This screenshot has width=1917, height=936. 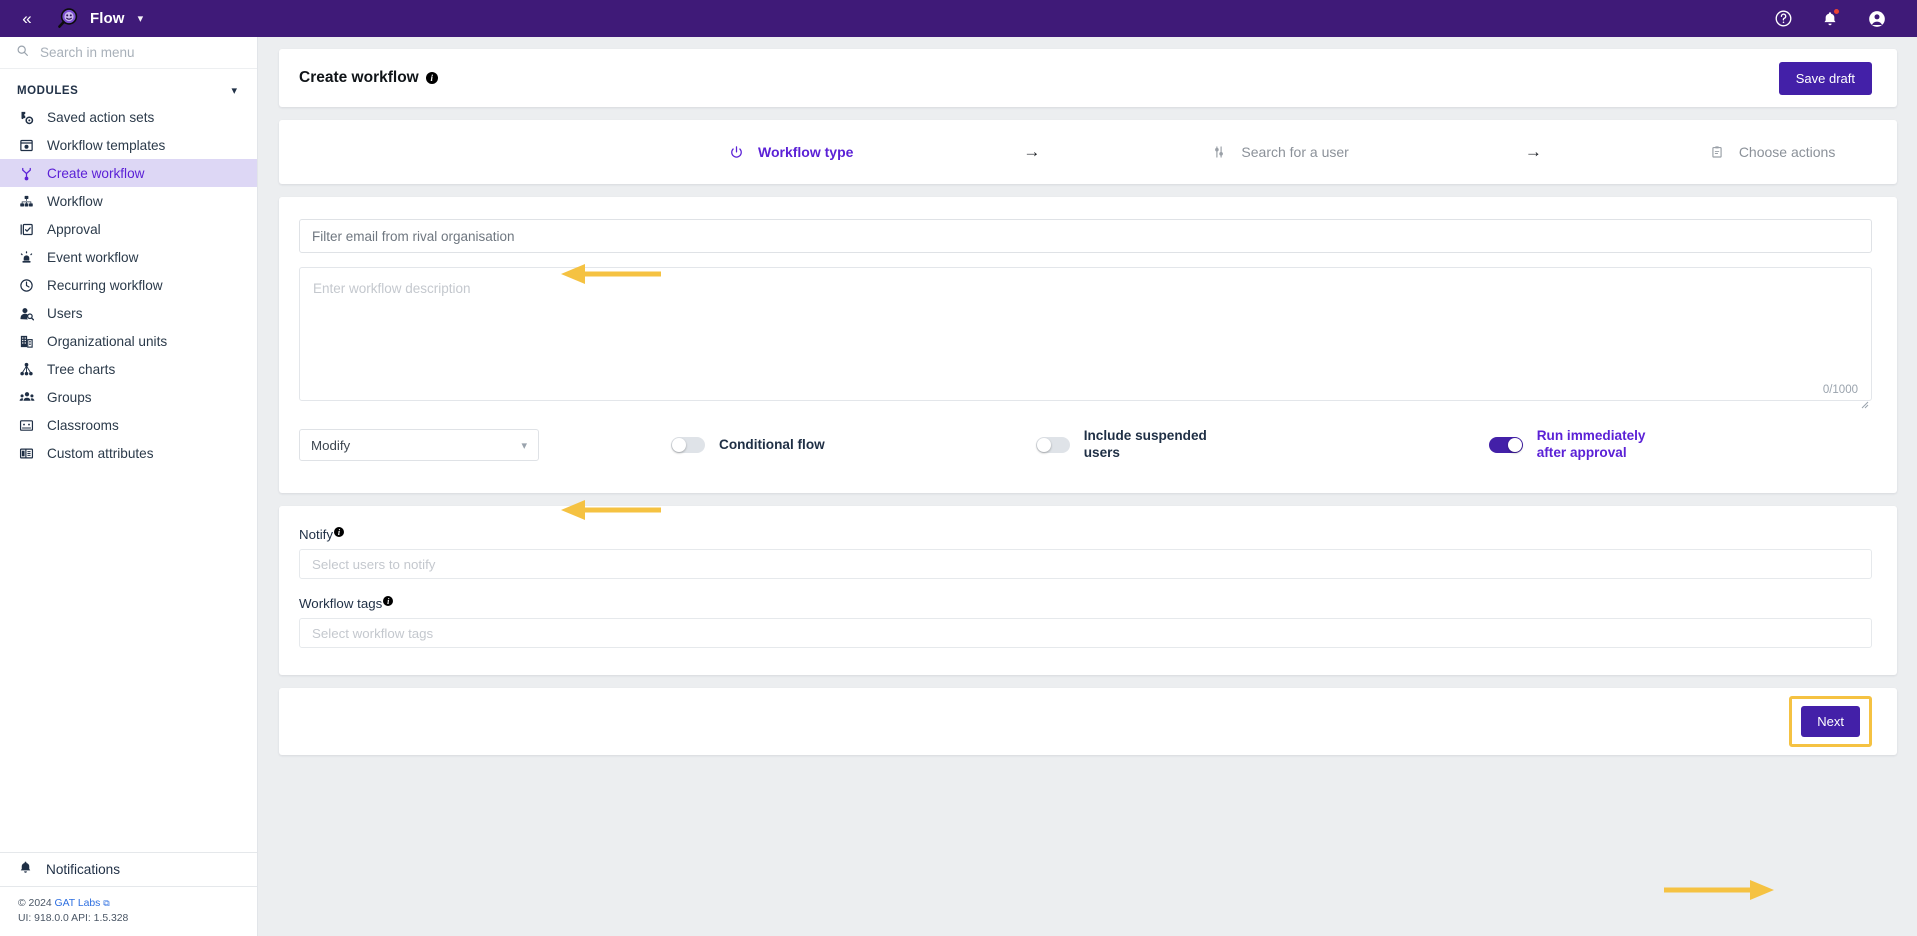 I want to click on clipboard-icon, so click(x=1717, y=152).